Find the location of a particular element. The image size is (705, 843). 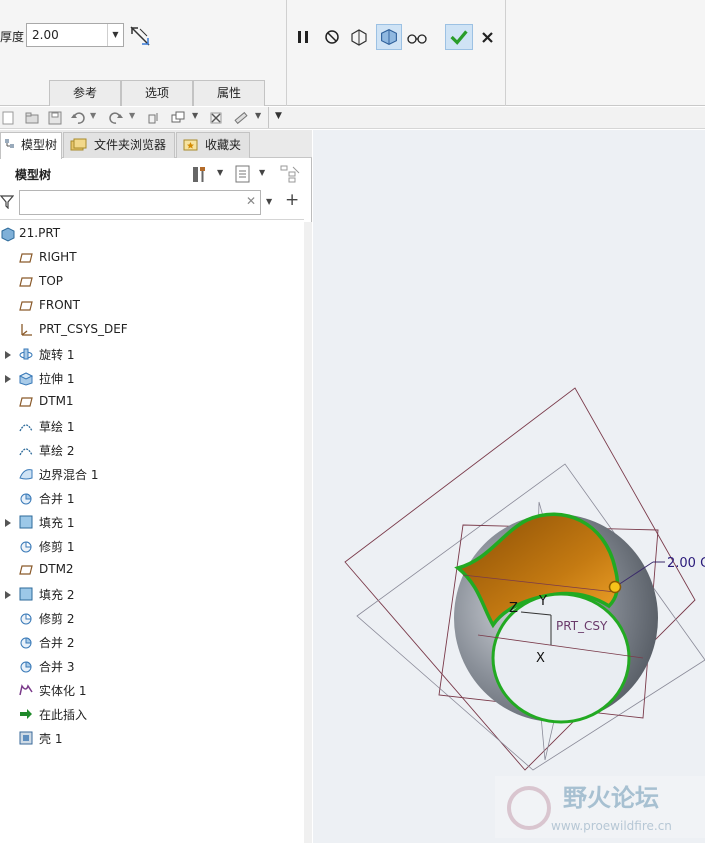

tree-item-label: 21.PRT is located at coordinates (40, 233).